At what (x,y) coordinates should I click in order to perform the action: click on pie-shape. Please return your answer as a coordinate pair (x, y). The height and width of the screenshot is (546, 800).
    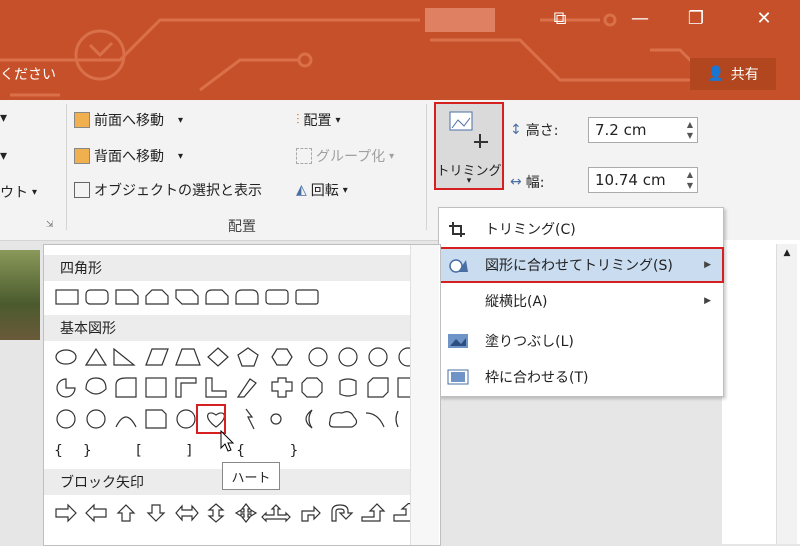
    Looking at the image, I should click on (66, 388).